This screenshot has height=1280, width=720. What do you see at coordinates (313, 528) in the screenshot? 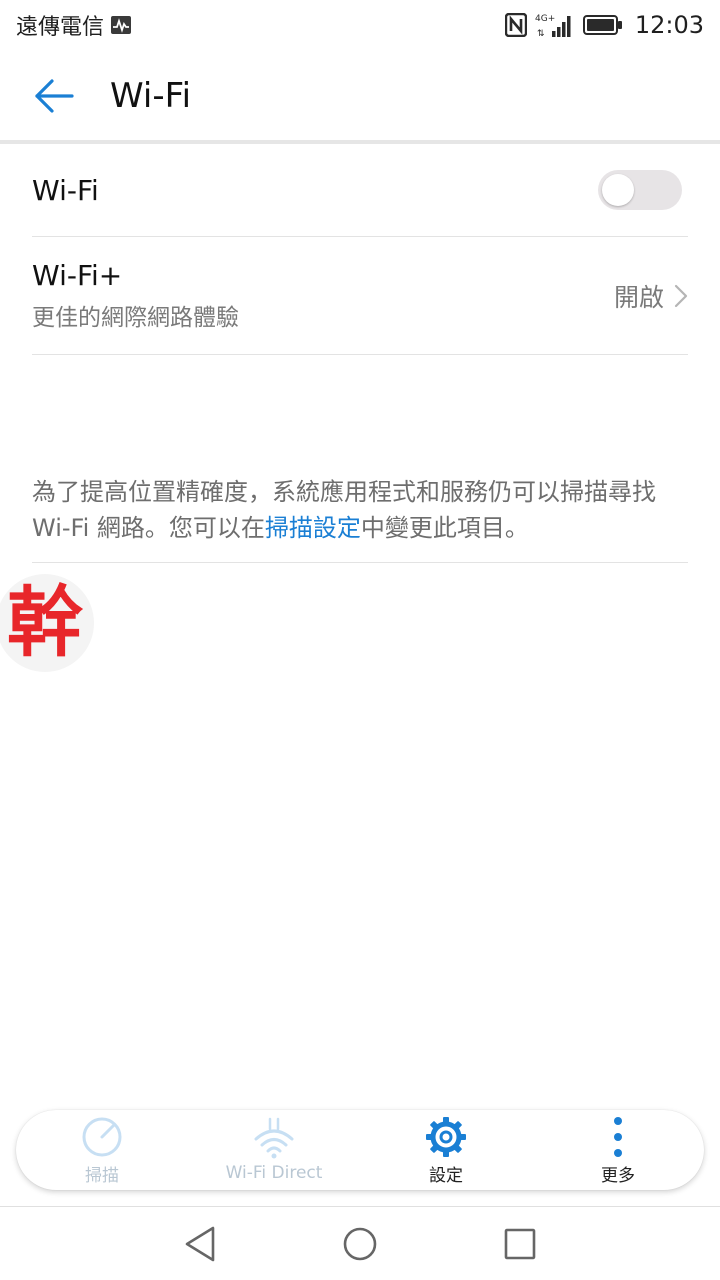
I see `scan-settings-link: 掃描設定` at bounding box center [313, 528].